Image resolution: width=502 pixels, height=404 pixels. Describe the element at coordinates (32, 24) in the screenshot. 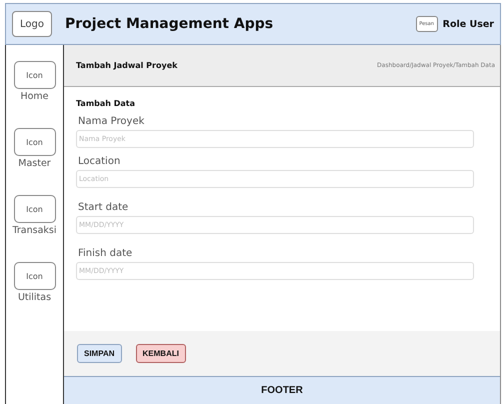

I see `logo-button: Logo` at that location.